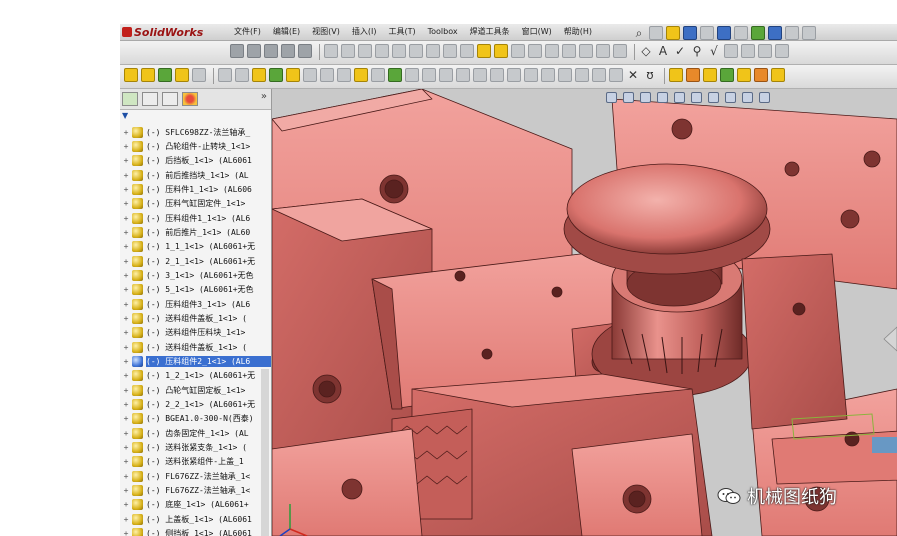  Describe the element at coordinates (395, 75) in the screenshot. I see `camera-icon` at that location.